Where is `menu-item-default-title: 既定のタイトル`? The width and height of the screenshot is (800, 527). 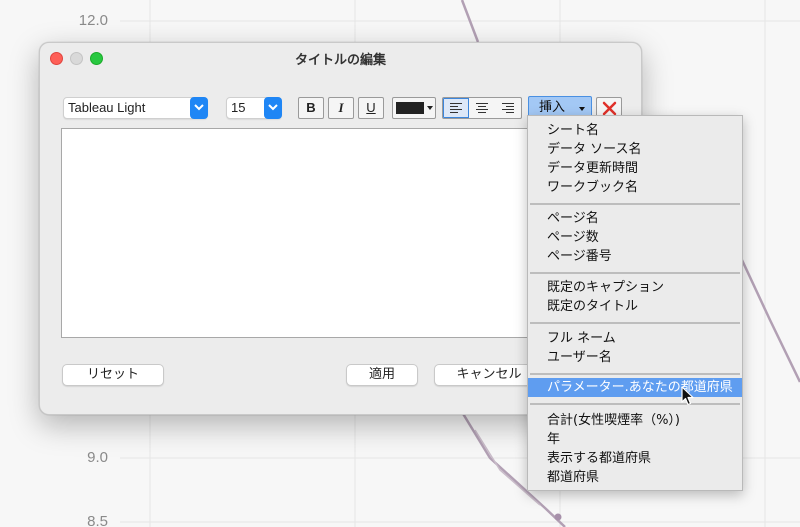
menu-item-default-title: 既定のタイトル is located at coordinates (635, 306).